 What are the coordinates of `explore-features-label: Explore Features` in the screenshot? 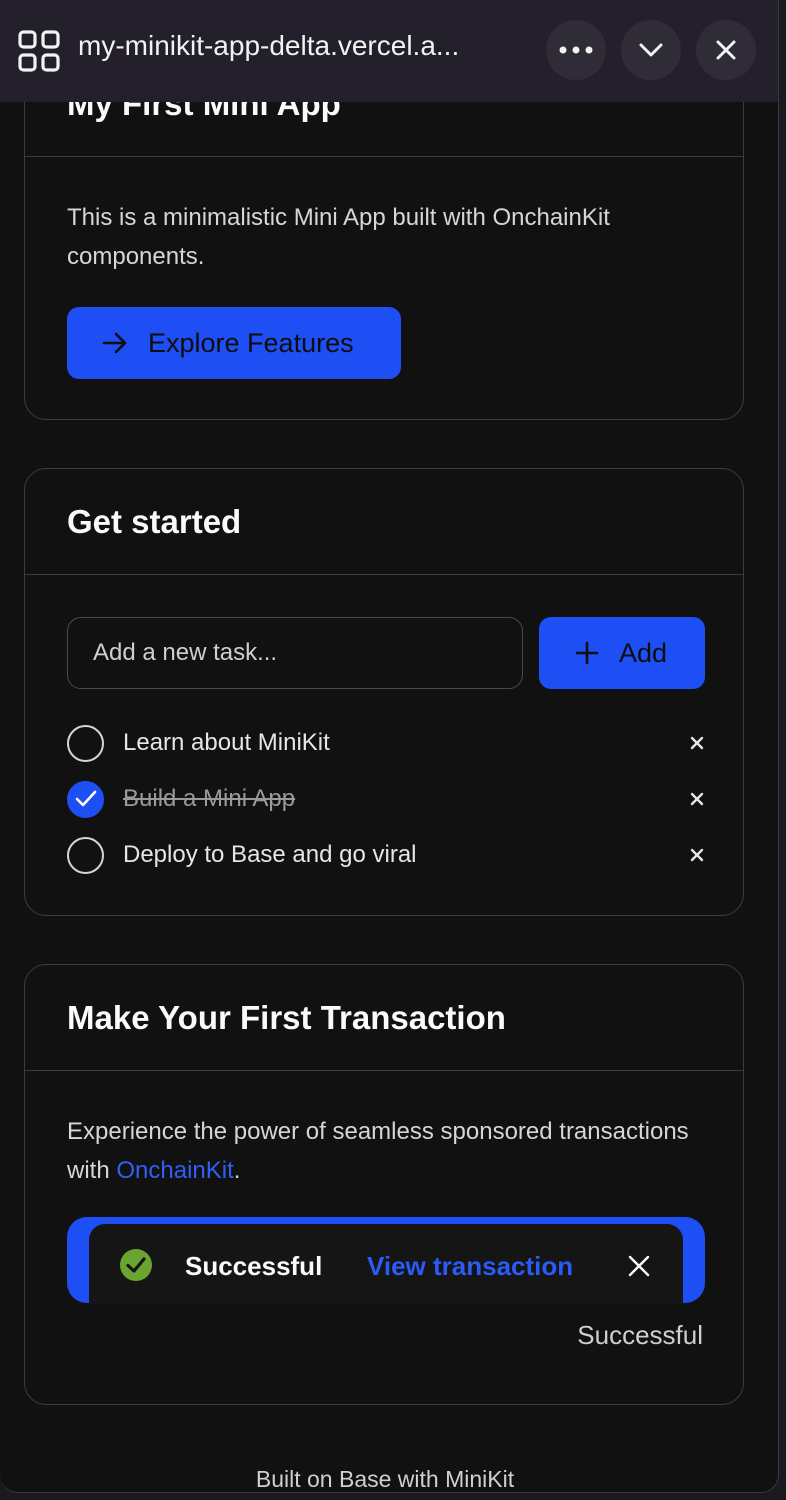 It's located at (251, 342).